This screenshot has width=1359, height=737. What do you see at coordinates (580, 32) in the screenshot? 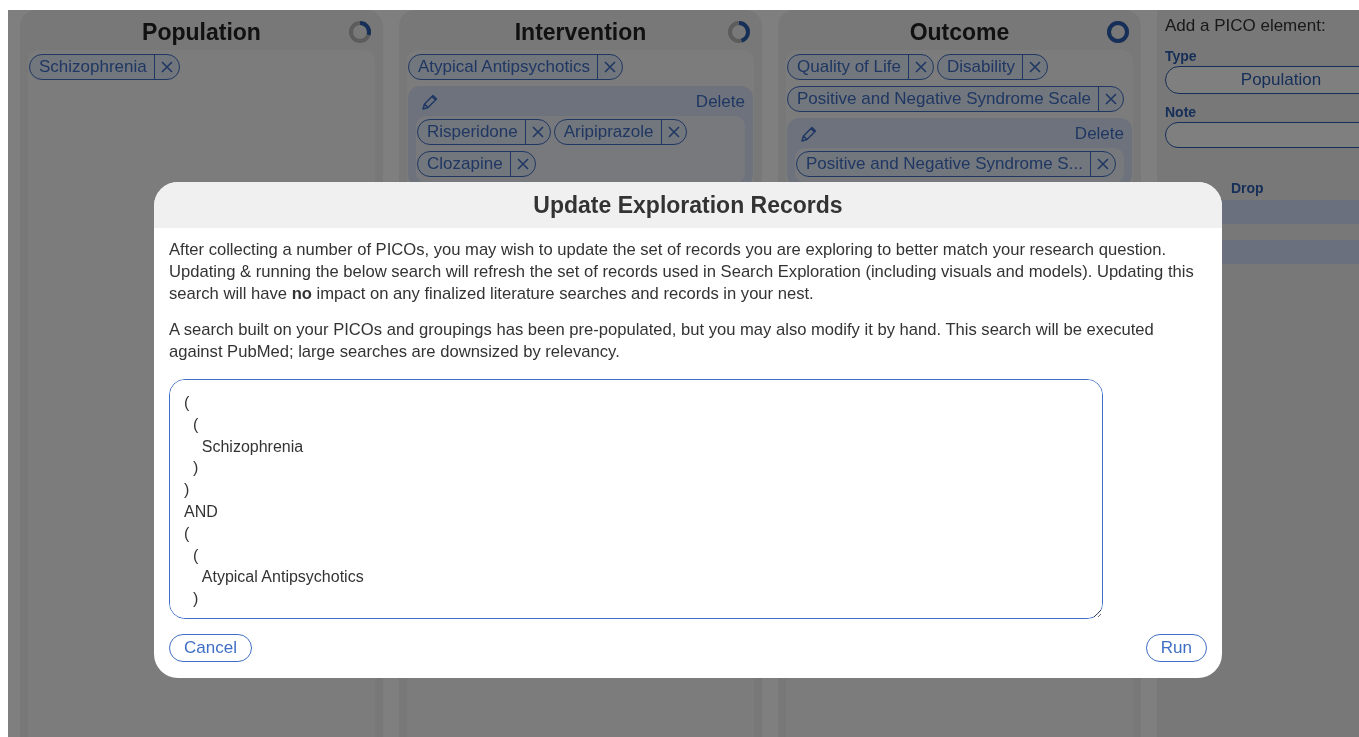
I see `column-title: Intervention` at bounding box center [580, 32].